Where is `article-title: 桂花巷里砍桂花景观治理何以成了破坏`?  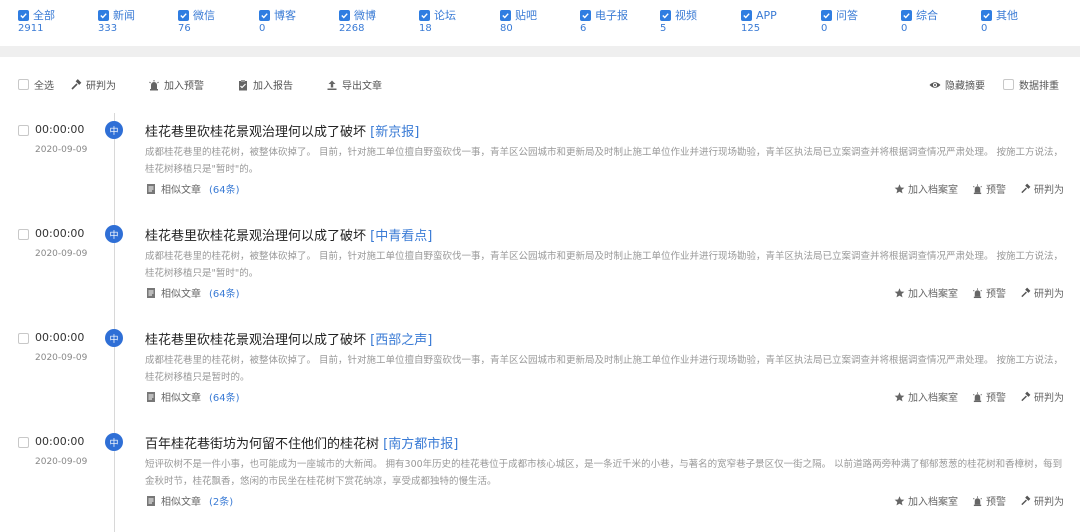 article-title: 桂花巷里砍桂花景观治理何以成了破坏 is located at coordinates (256, 132).